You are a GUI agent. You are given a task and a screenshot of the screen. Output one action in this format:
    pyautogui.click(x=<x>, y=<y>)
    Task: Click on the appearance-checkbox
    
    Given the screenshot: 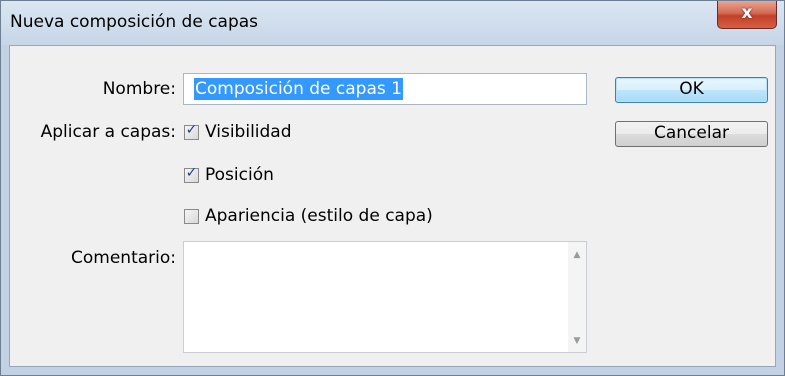 What is the action you would take?
    pyautogui.click(x=191, y=216)
    